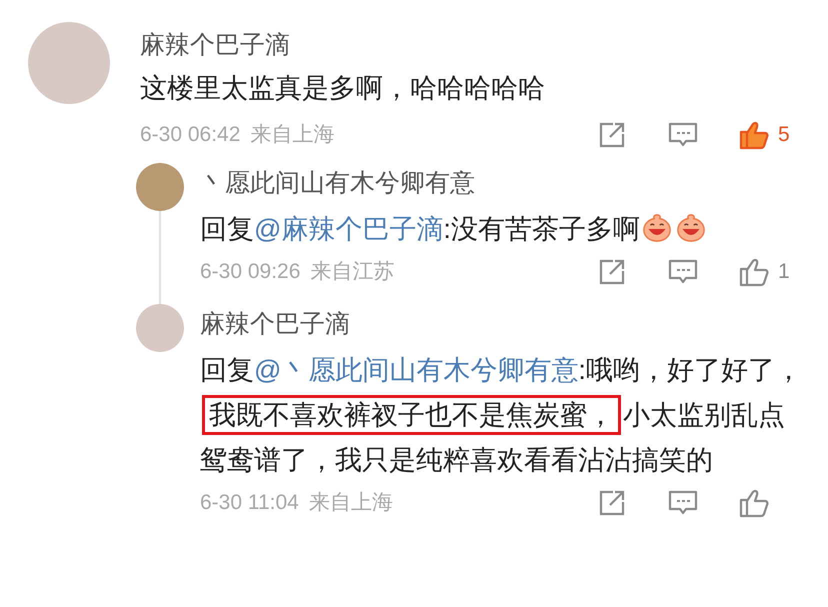 This screenshot has width=828, height=607. What do you see at coordinates (784, 272) in the screenshot?
I see `like-count: 1` at bounding box center [784, 272].